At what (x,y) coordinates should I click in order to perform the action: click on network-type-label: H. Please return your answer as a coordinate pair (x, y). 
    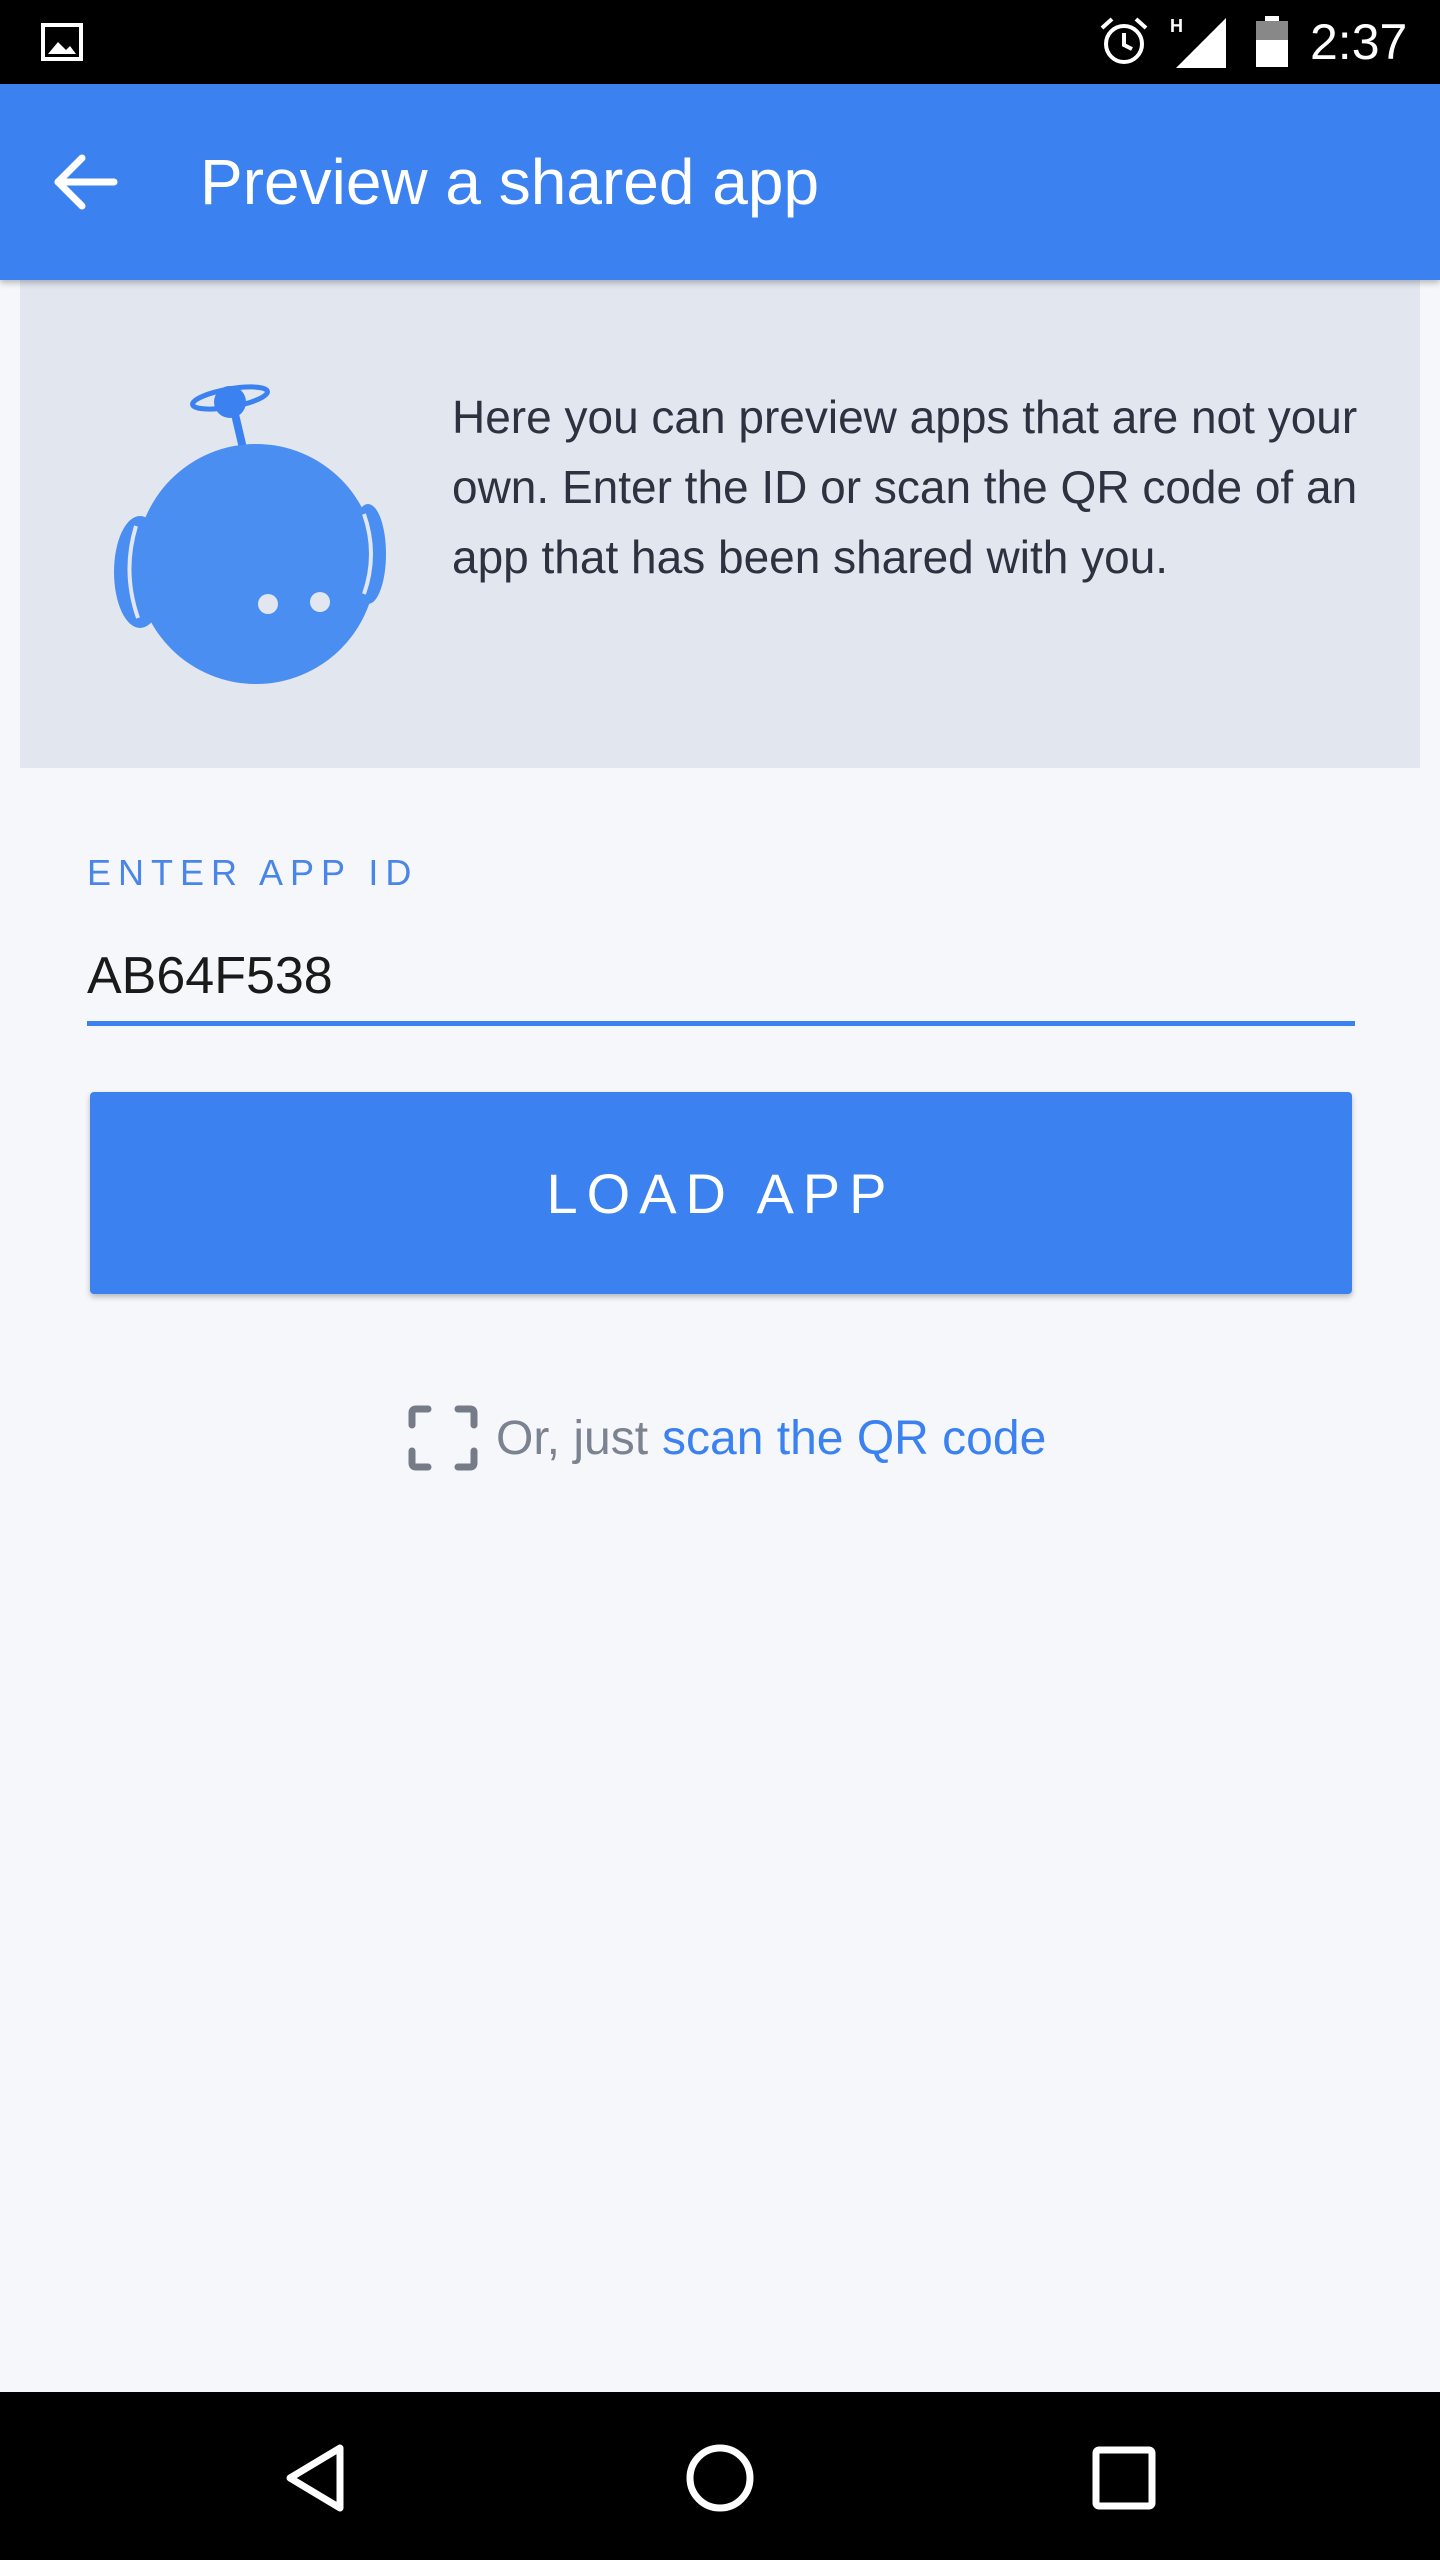
    Looking at the image, I should click on (1176, 26).